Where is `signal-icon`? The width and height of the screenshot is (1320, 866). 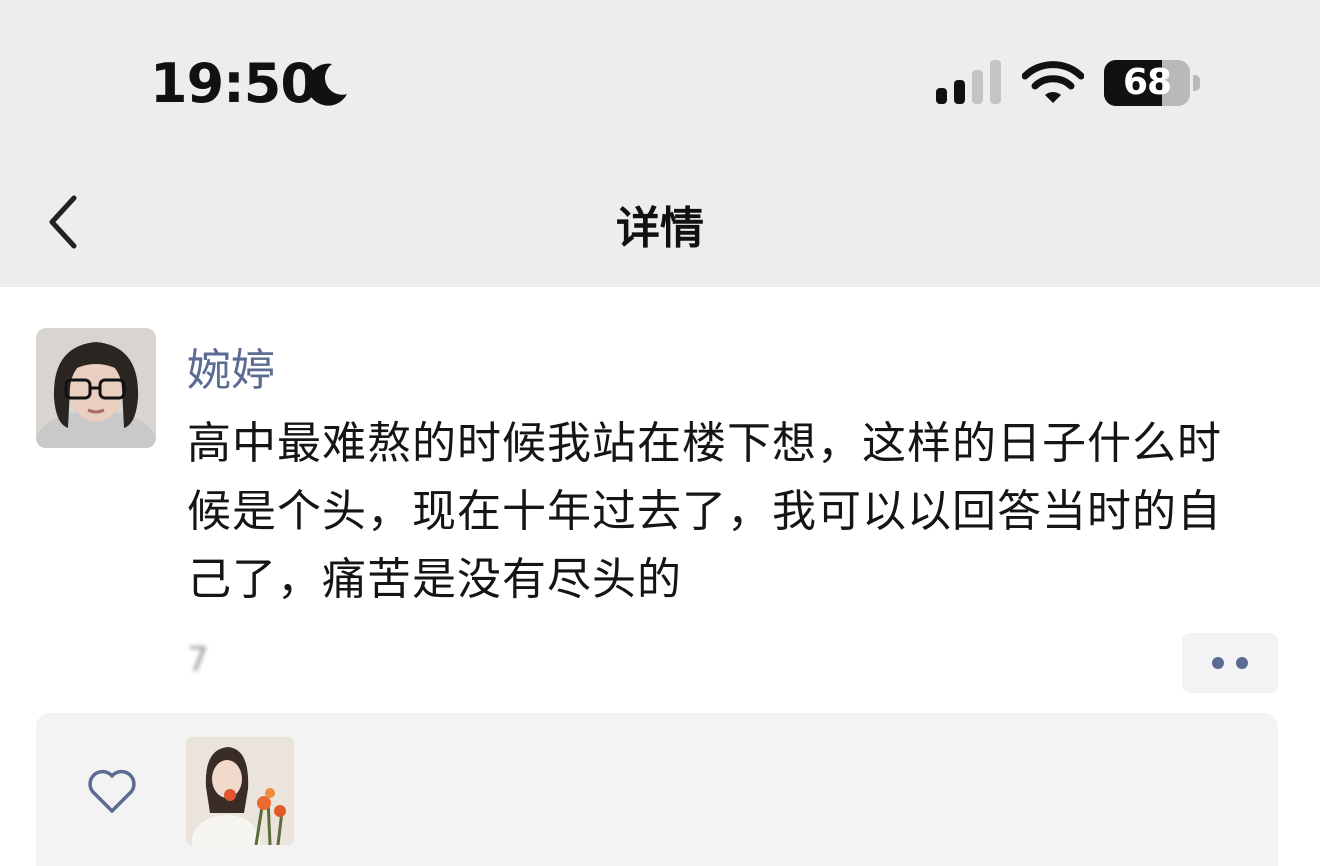
signal-icon is located at coordinates (968, 82).